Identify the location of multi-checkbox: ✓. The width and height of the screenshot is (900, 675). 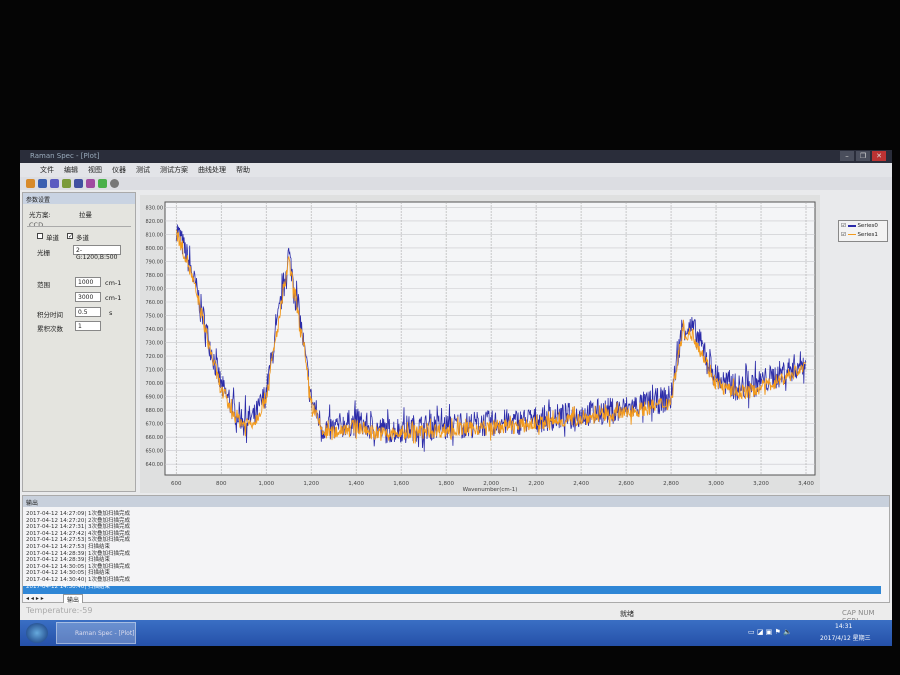
(70, 236).